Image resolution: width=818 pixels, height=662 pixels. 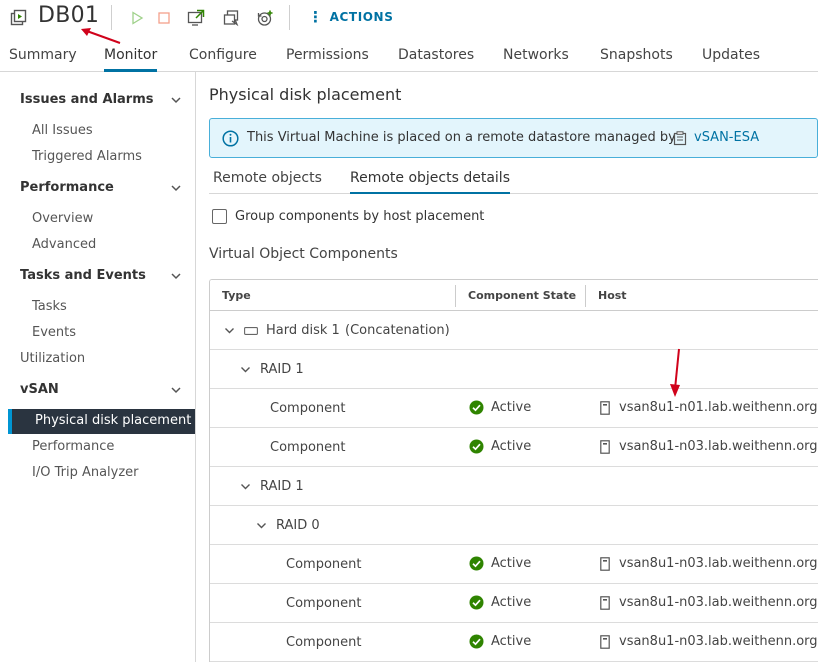 I want to click on subtab-remote-objects-details: Remote objects details, so click(x=430, y=182).